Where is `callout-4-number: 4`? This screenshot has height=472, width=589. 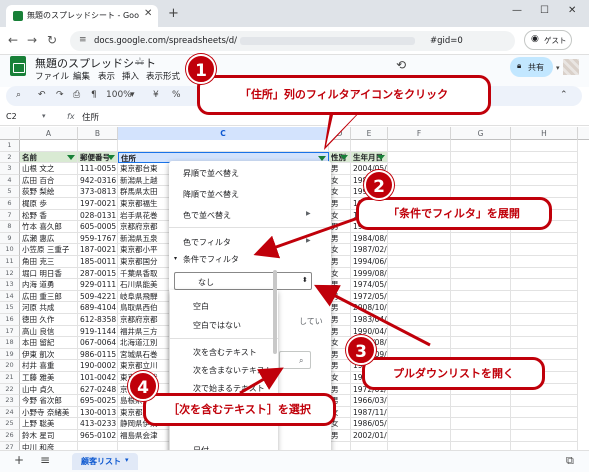 callout-4-number: 4 is located at coordinates (143, 386).